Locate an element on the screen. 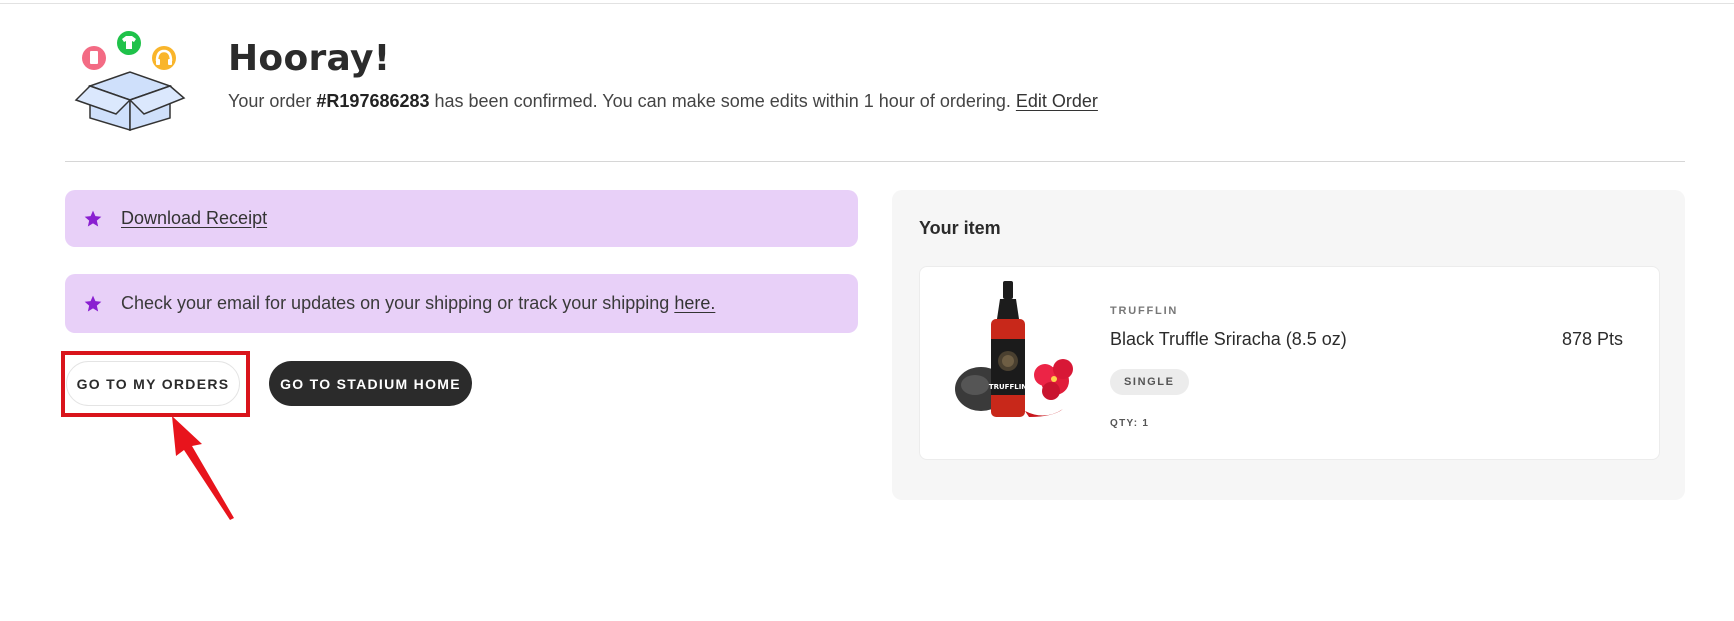  track-shipping-link: here. is located at coordinates (694, 303).